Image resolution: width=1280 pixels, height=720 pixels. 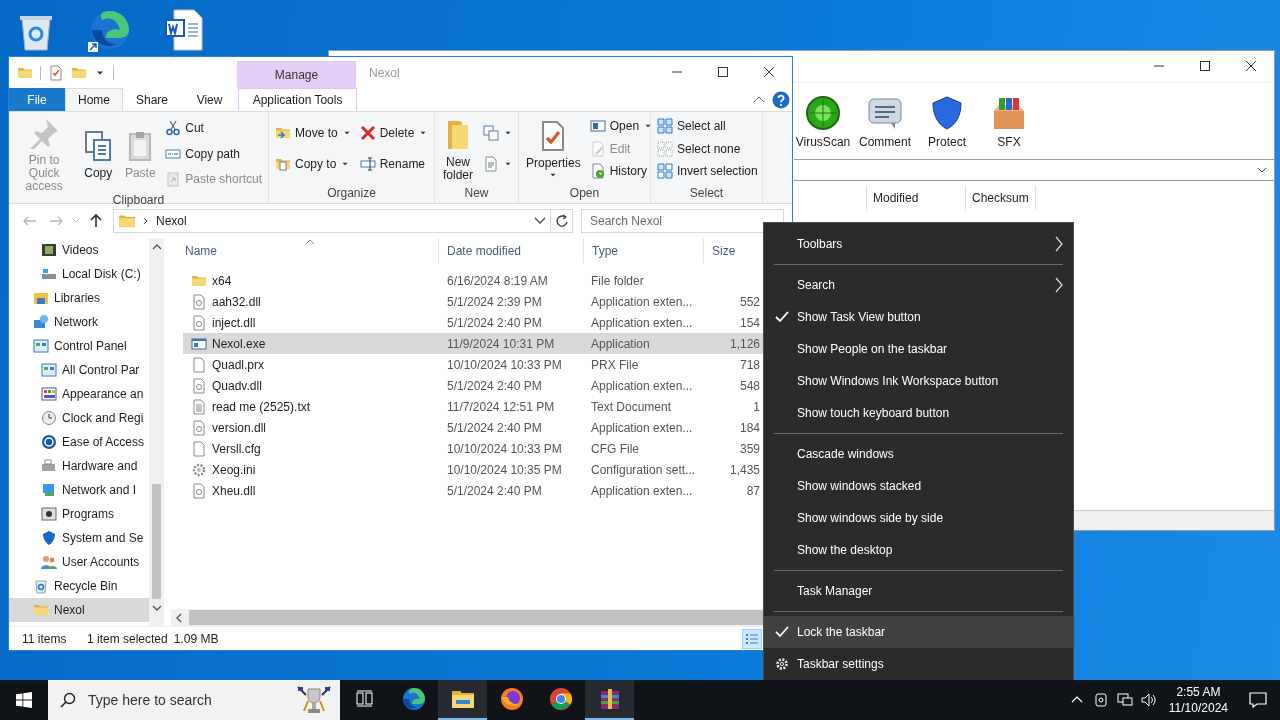 I want to click on nav-item: Videos, so click(x=79, y=250).